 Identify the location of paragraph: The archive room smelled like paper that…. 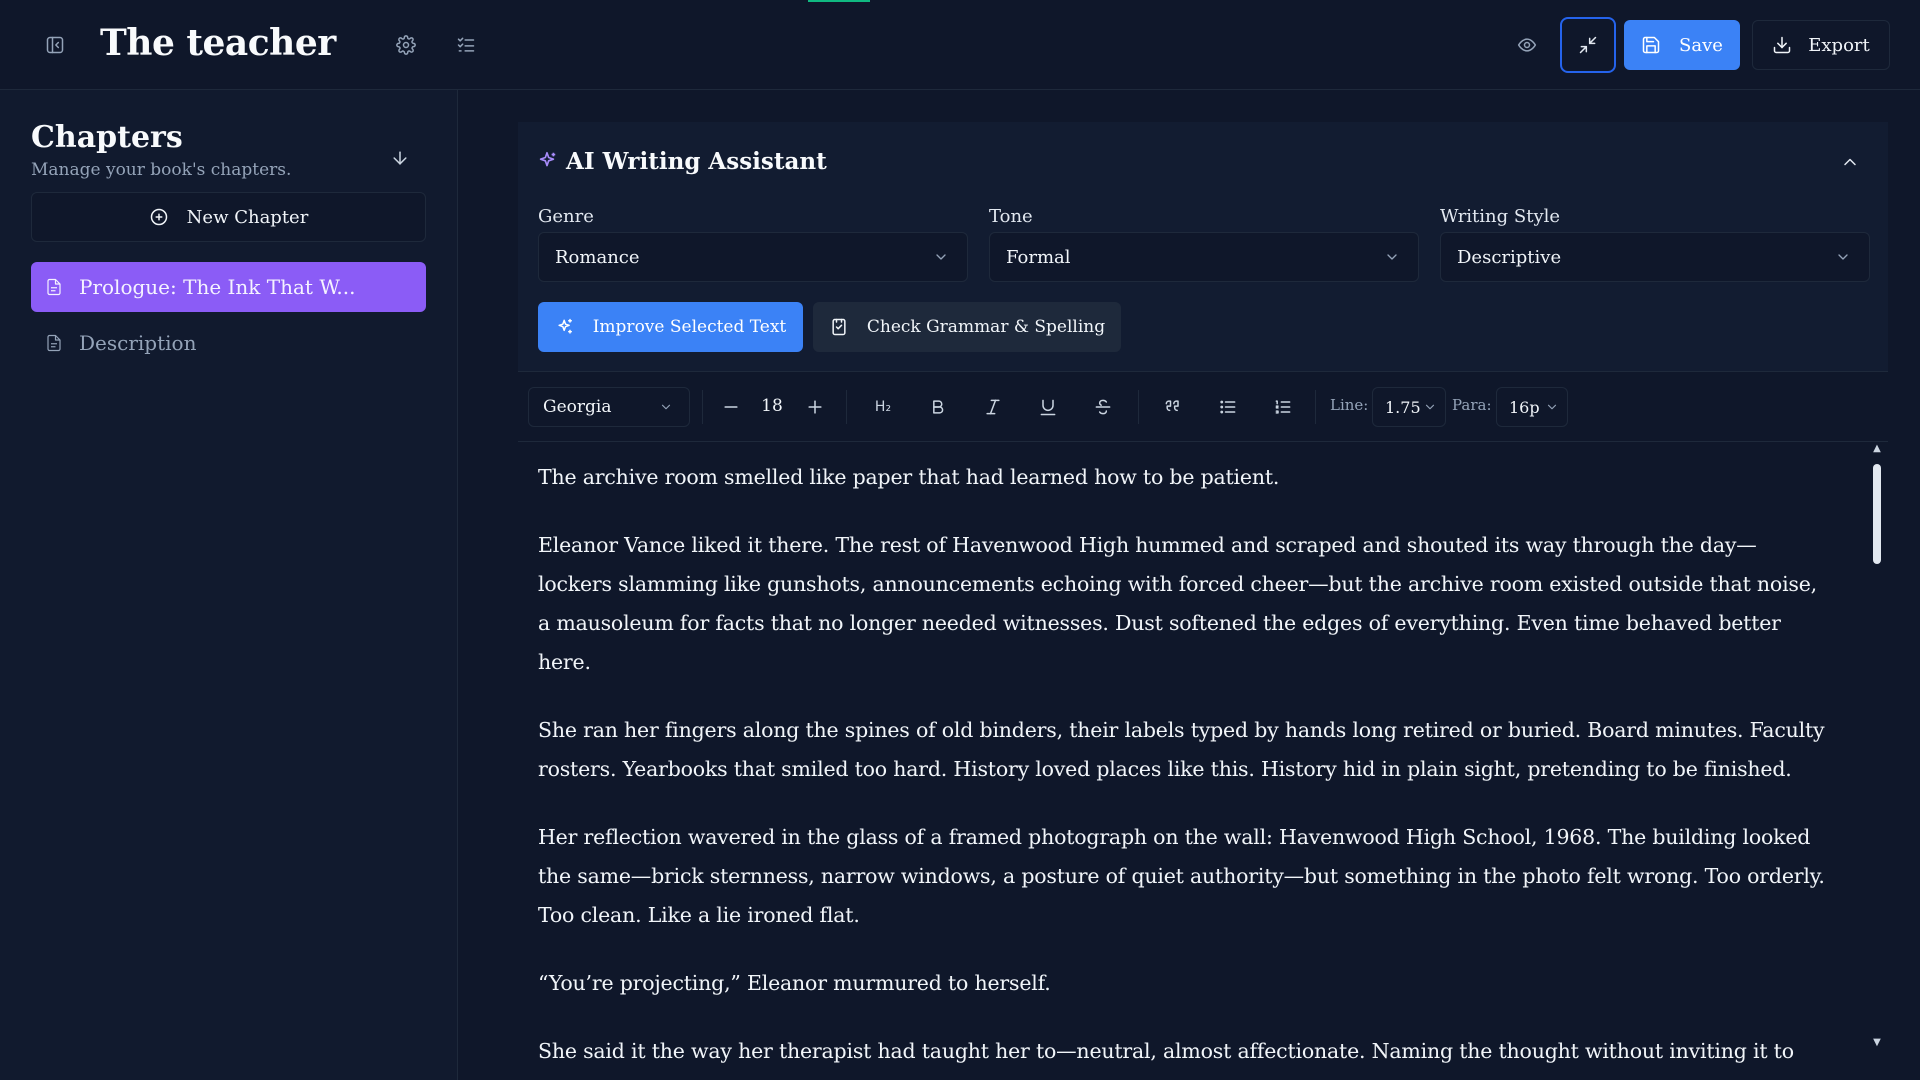
(1183, 477).